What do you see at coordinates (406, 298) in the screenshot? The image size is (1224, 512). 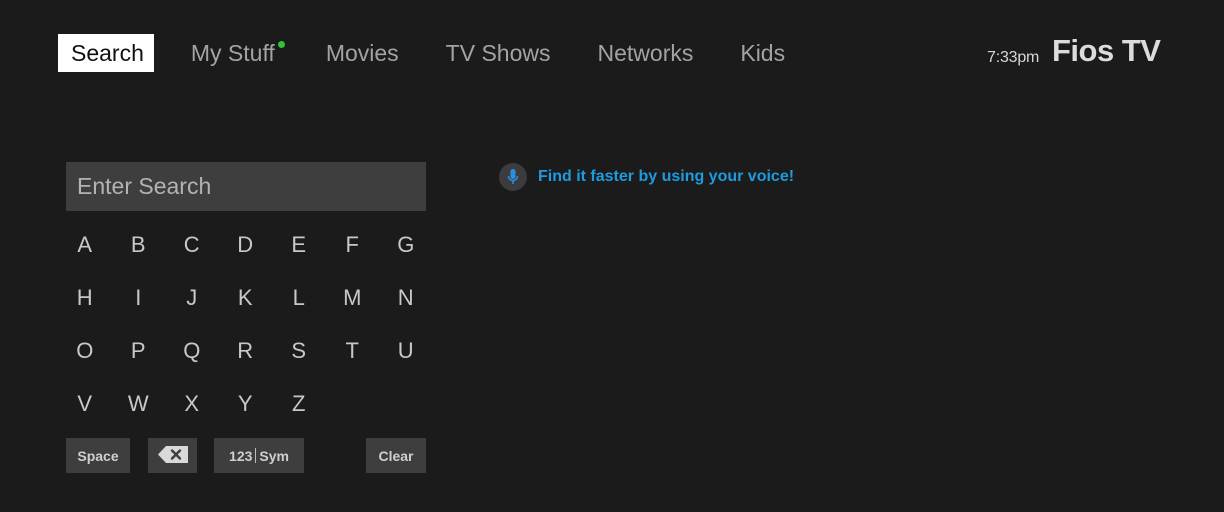 I see `key-n: N` at bounding box center [406, 298].